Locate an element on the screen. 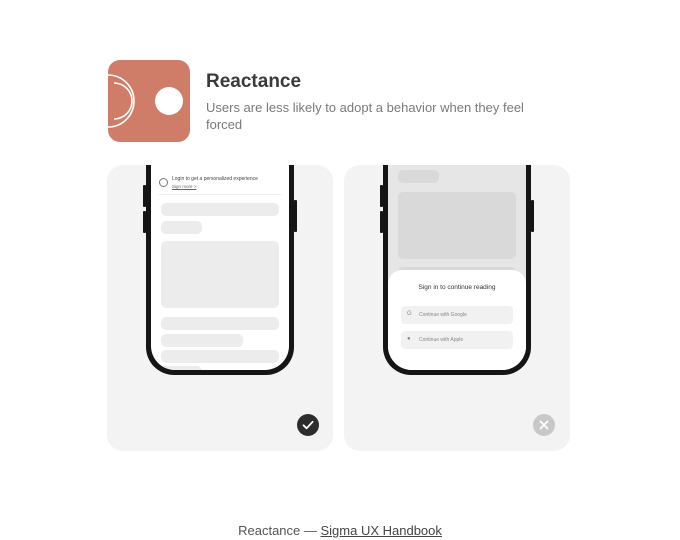  close-icon is located at coordinates (544, 425).